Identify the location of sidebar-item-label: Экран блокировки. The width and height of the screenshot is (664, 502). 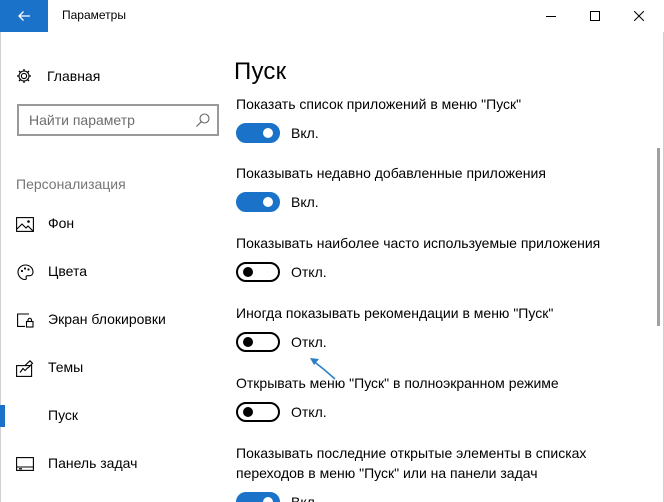
(107, 319).